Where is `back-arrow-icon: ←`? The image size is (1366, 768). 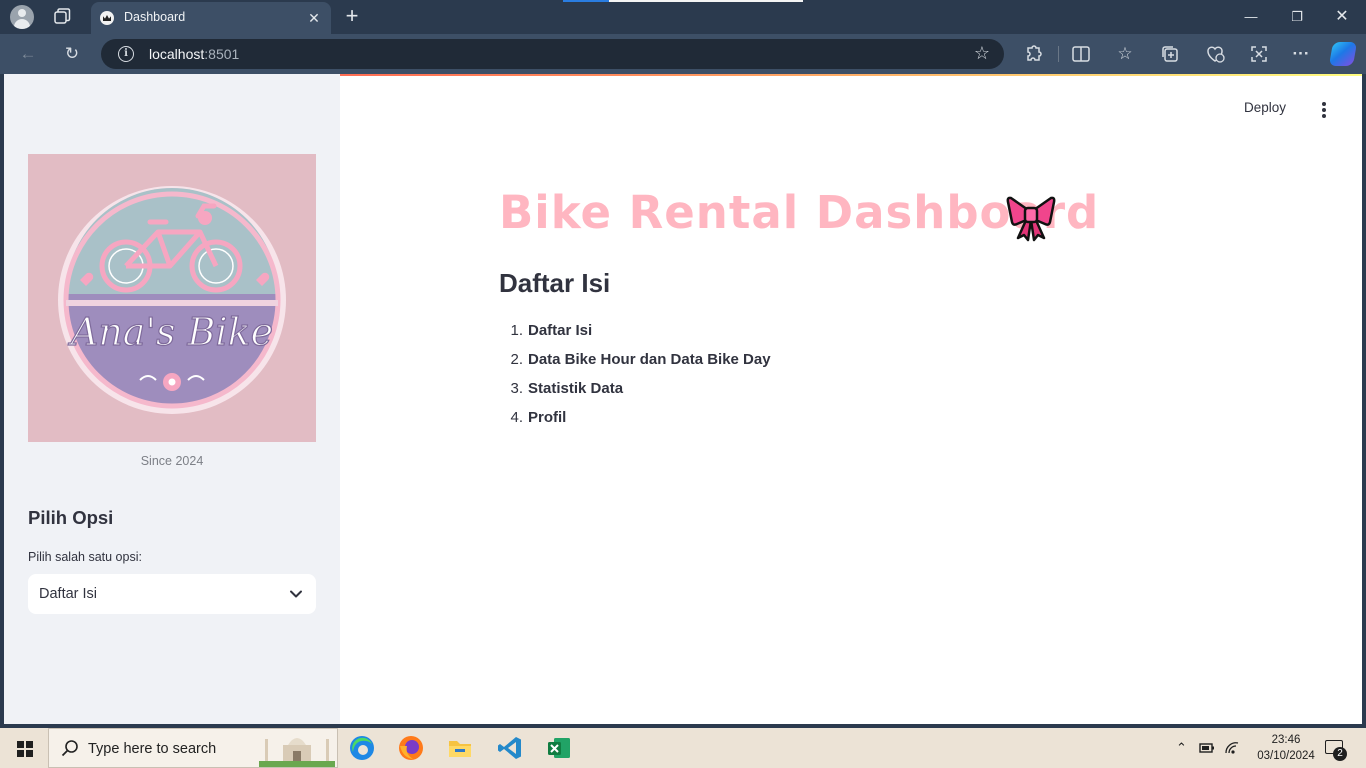 back-arrow-icon: ← is located at coordinates (28, 54).